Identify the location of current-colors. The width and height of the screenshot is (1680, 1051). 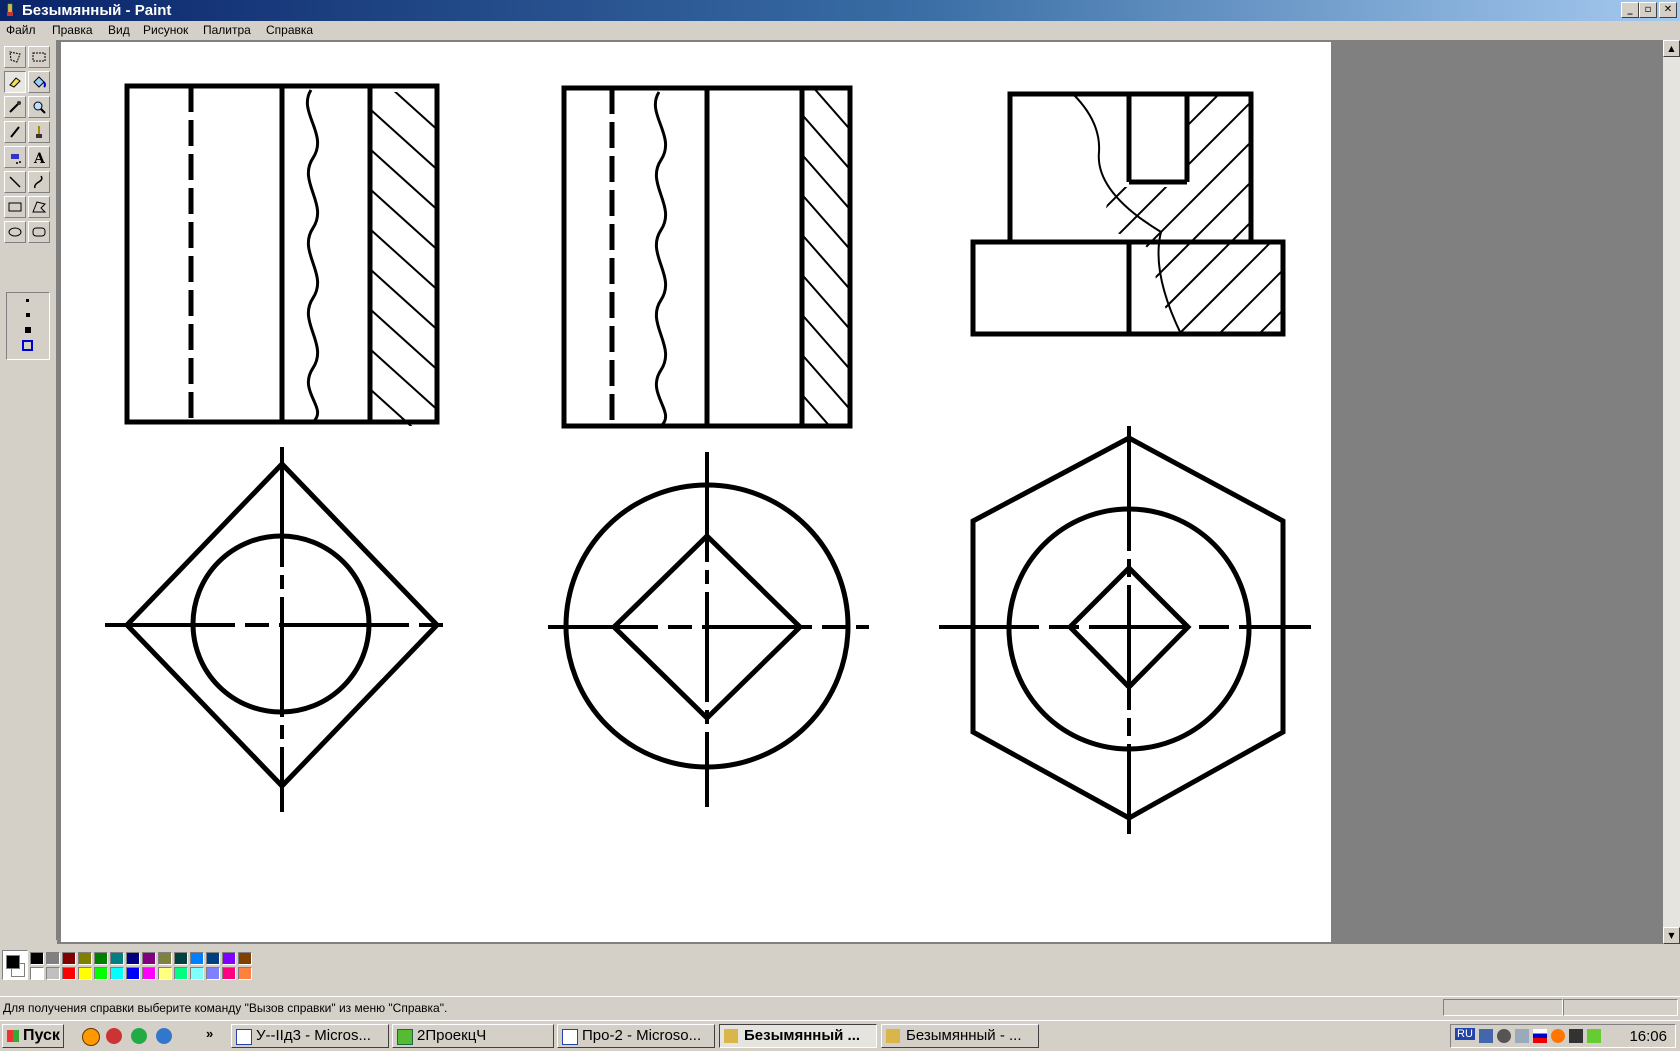
(15, 965).